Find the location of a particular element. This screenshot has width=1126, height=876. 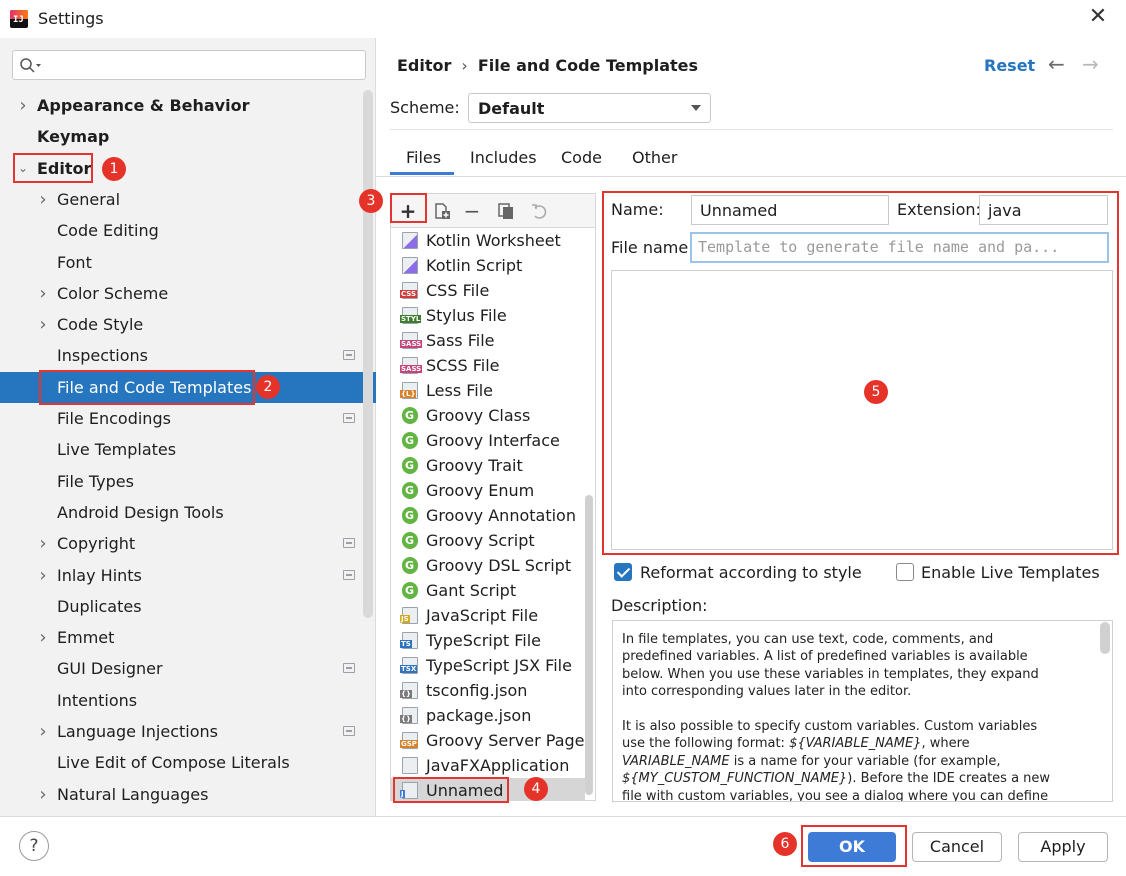

template-list-scrollbar is located at coordinates (589, 645).